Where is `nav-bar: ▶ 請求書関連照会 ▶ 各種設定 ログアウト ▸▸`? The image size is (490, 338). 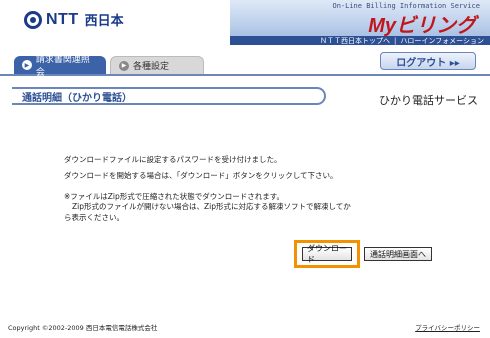
nav-bar: ▶ 請求書関連照会 ▶ 各種設定 ログアウト ▸▸ is located at coordinates (245, 64).